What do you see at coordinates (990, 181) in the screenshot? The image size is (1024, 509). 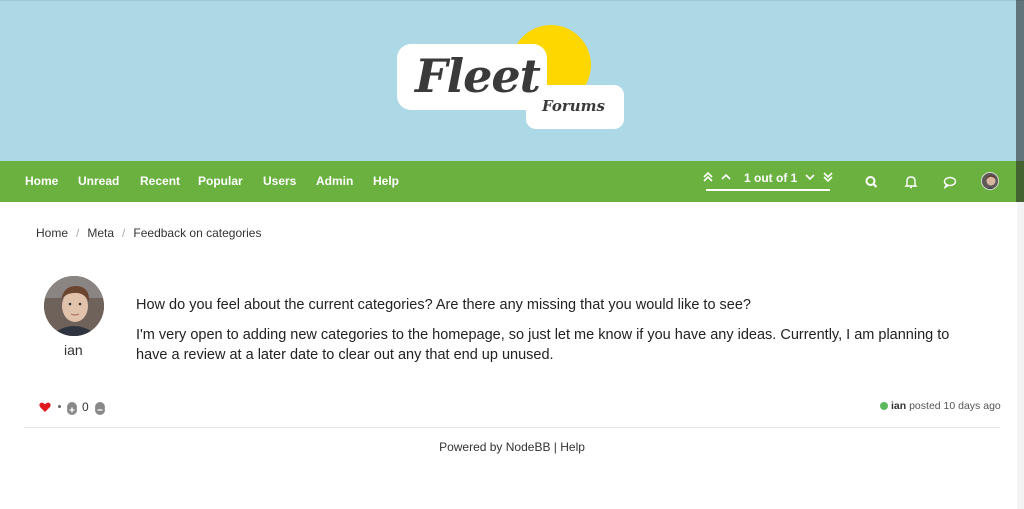 I see `user-avatar` at bounding box center [990, 181].